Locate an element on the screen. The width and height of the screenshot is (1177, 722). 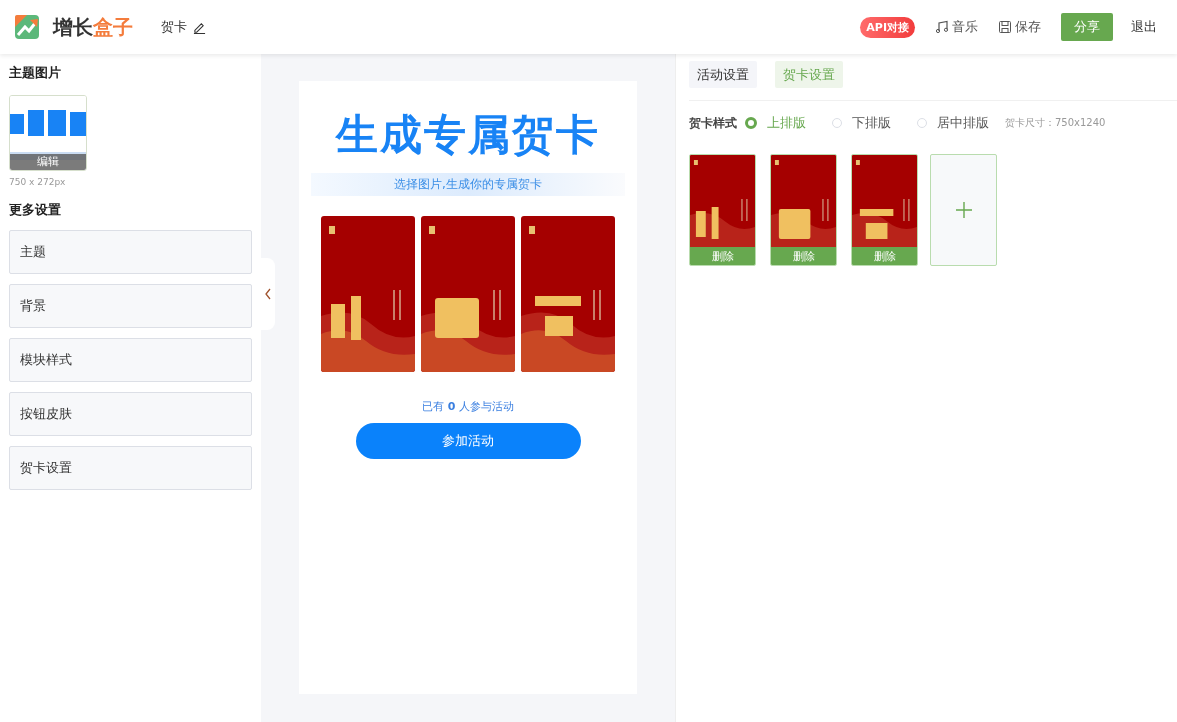
chevron-left-icon is located at coordinates (268, 294).